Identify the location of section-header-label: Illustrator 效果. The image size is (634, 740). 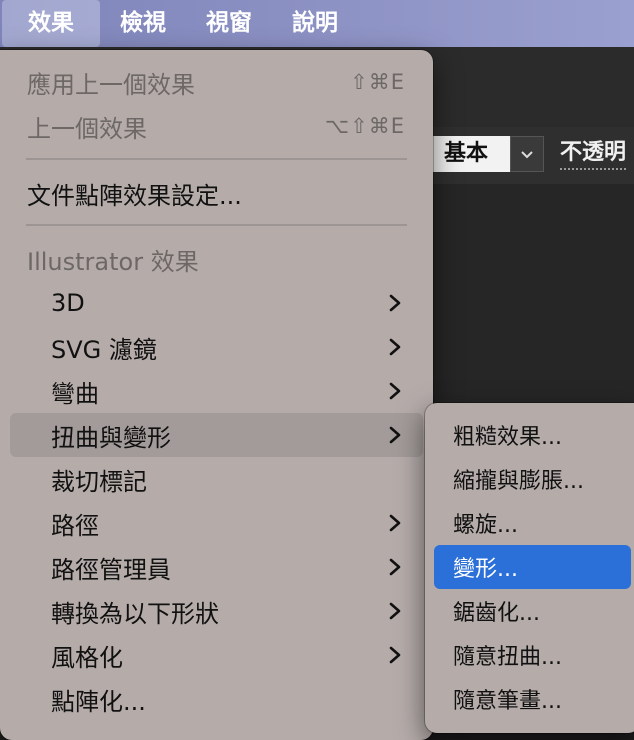
(113, 261).